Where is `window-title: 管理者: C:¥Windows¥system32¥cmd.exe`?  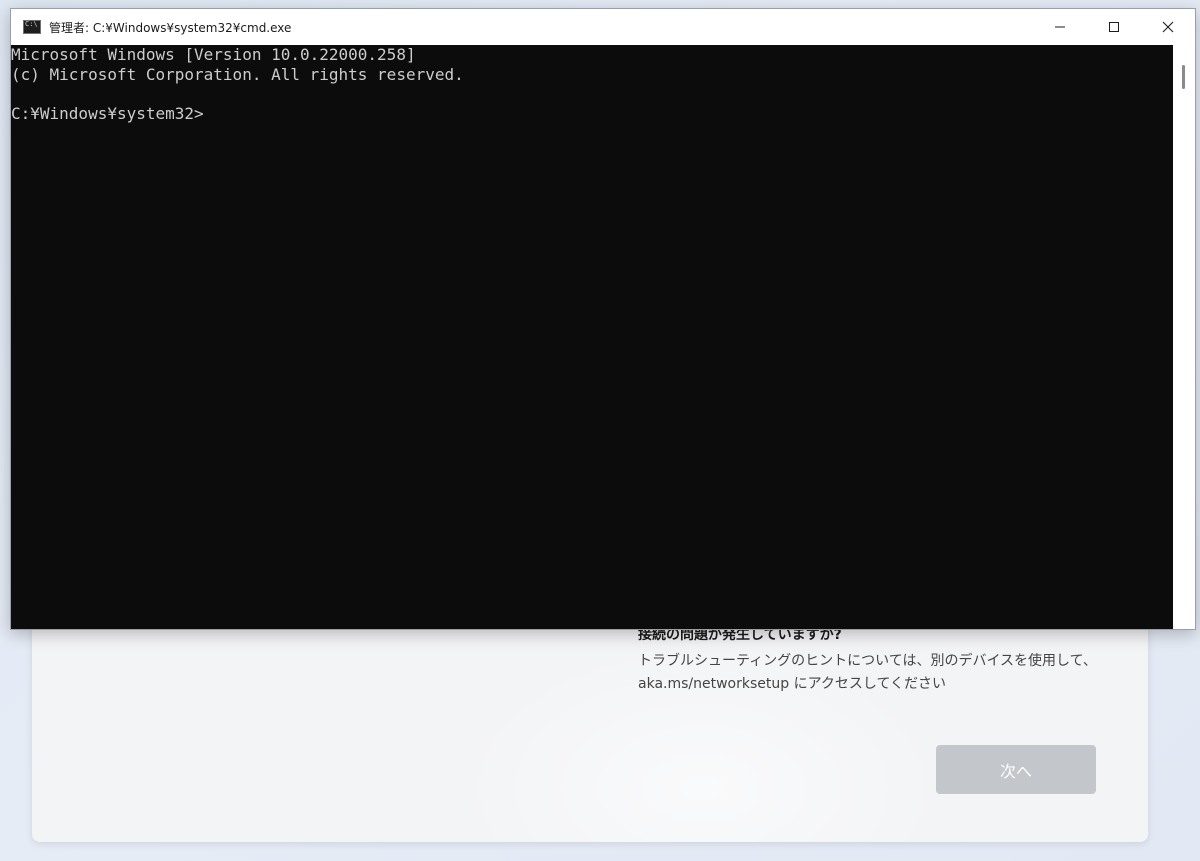 window-title: 管理者: C:¥Windows¥system32¥cmd.exe is located at coordinates (170, 27).